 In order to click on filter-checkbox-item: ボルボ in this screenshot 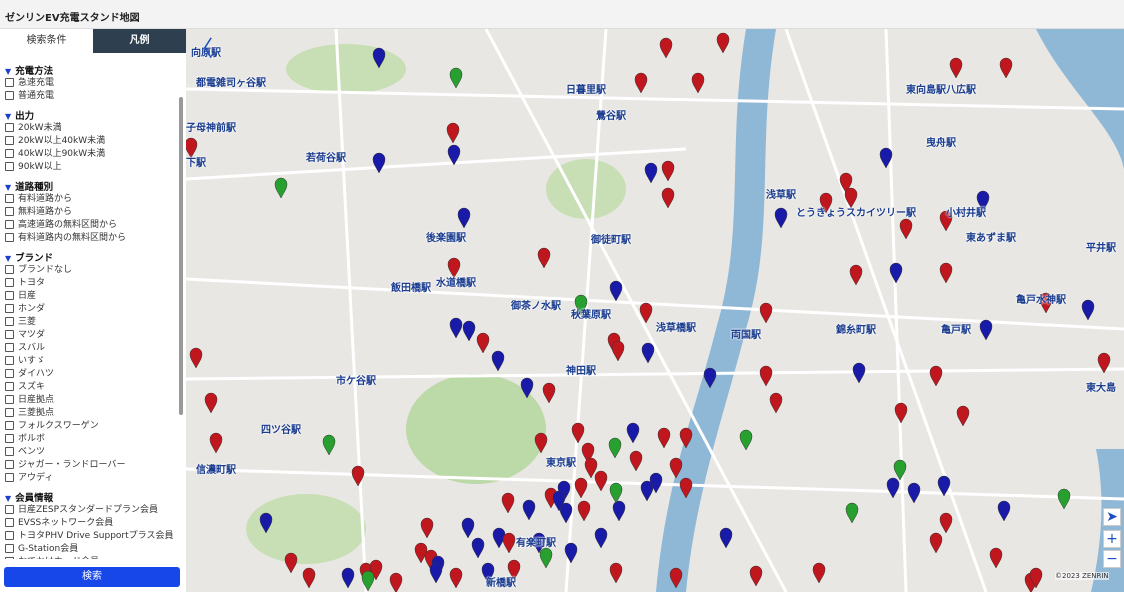, I will do `click(91, 438)`.